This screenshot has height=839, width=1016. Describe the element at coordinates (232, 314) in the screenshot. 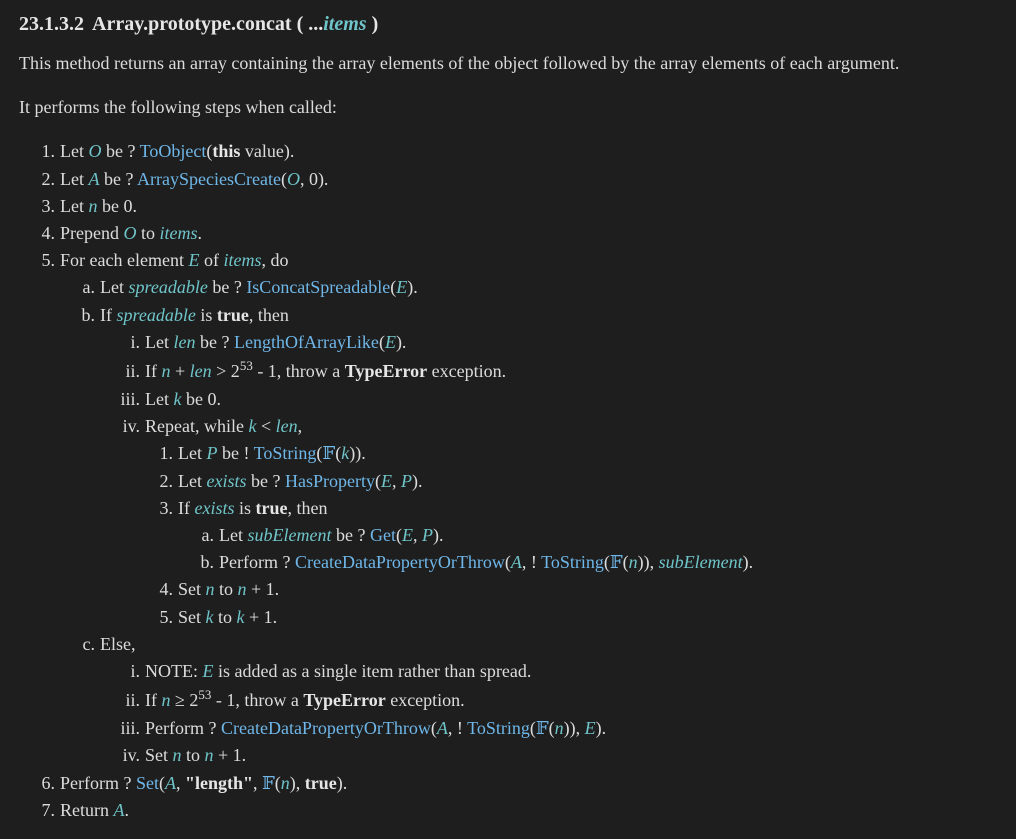

I see `keyword-true: true` at that location.